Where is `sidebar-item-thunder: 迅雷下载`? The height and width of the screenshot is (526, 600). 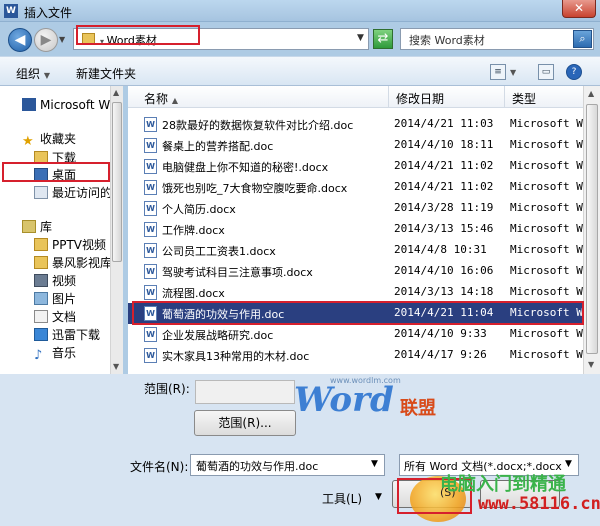 sidebar-item-thunder: 迅雷下载 is located at coordinates (67, 334).